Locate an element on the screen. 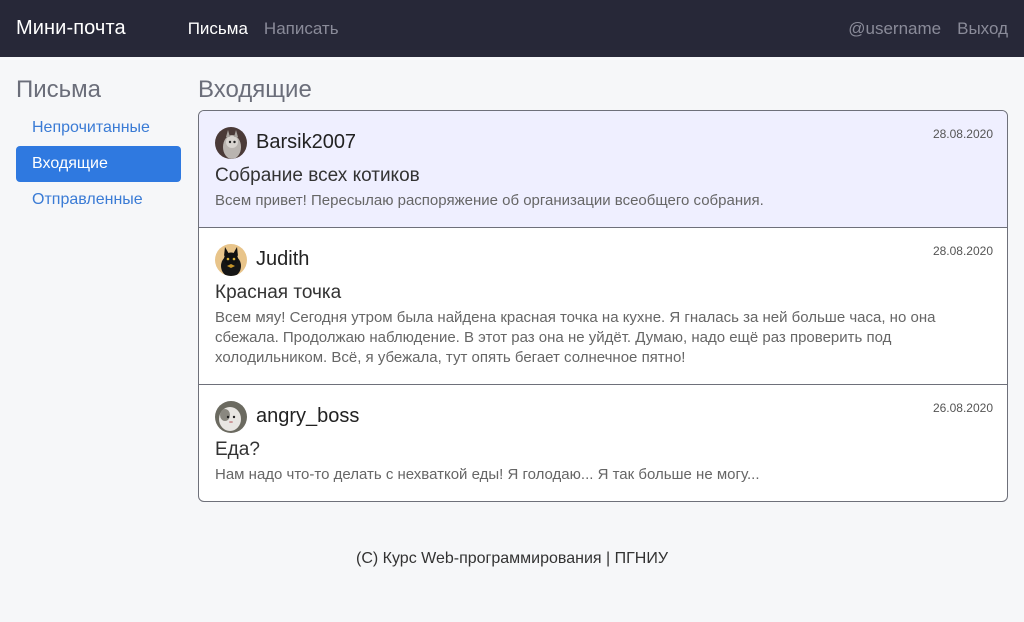  mail-header: Judith is located at coordinates (603, 259).